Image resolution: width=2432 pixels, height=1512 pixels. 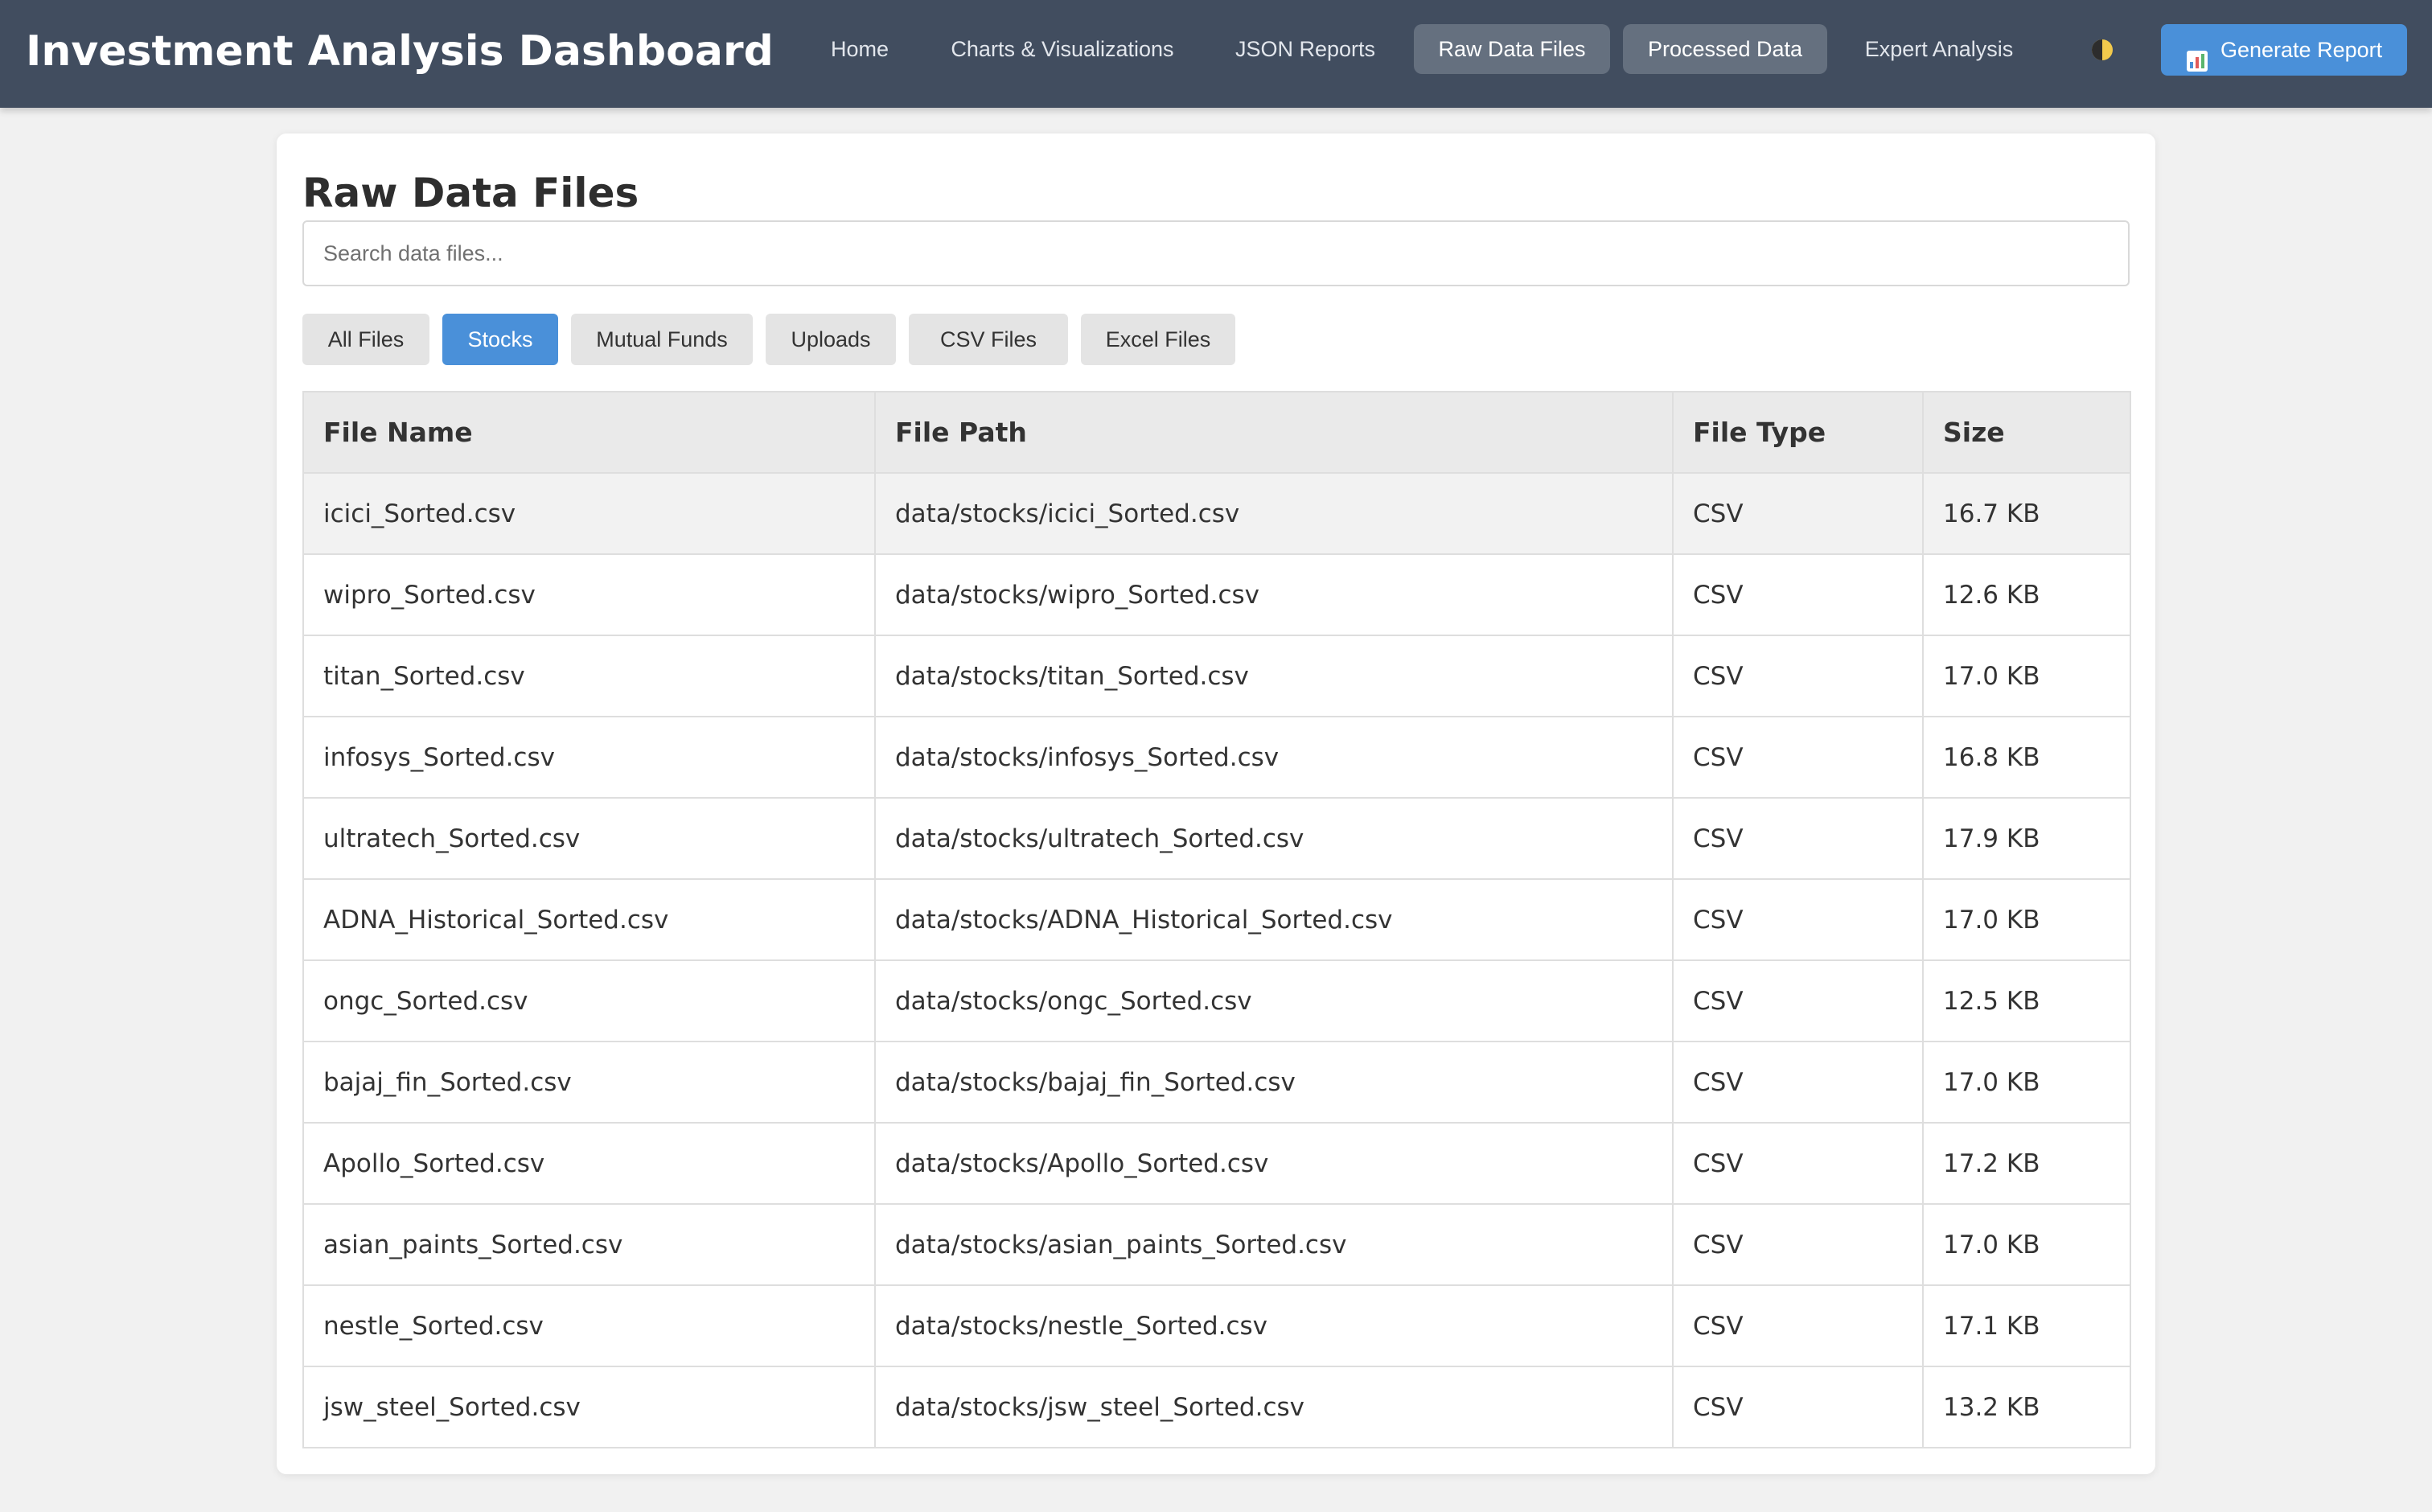 What do you see at coordinates (1798, 433) in the screenshot?
I see `column-header-file-type: File Type` at bounding box center [1798, 433].